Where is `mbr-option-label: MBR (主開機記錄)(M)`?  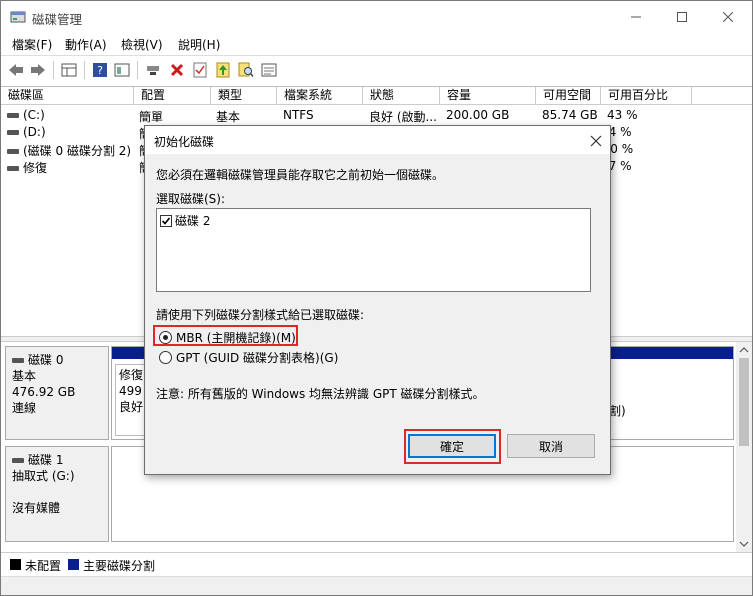 mbr-option-label: MBR (主開機記錄)(M) is located at coordinates (236, 338).